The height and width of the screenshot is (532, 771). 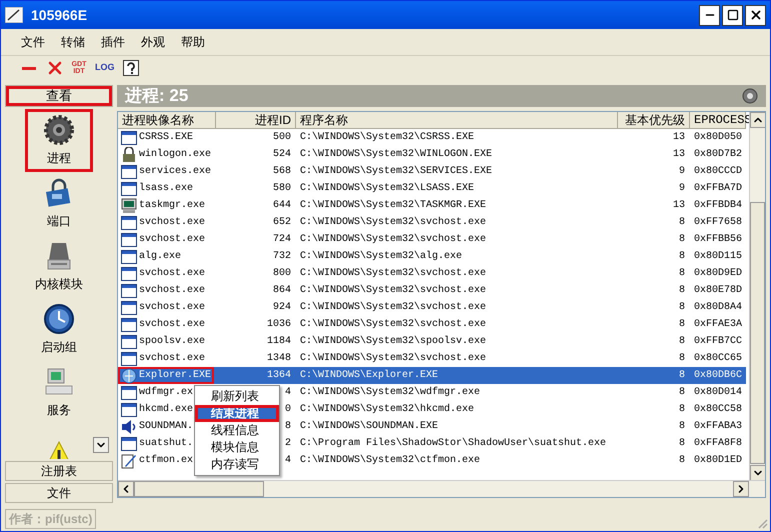 What do you see at coordinates (718, 257) in the screenshot?
I see `eprocess-address: 0x80D115` at bounding box center [718, 257].